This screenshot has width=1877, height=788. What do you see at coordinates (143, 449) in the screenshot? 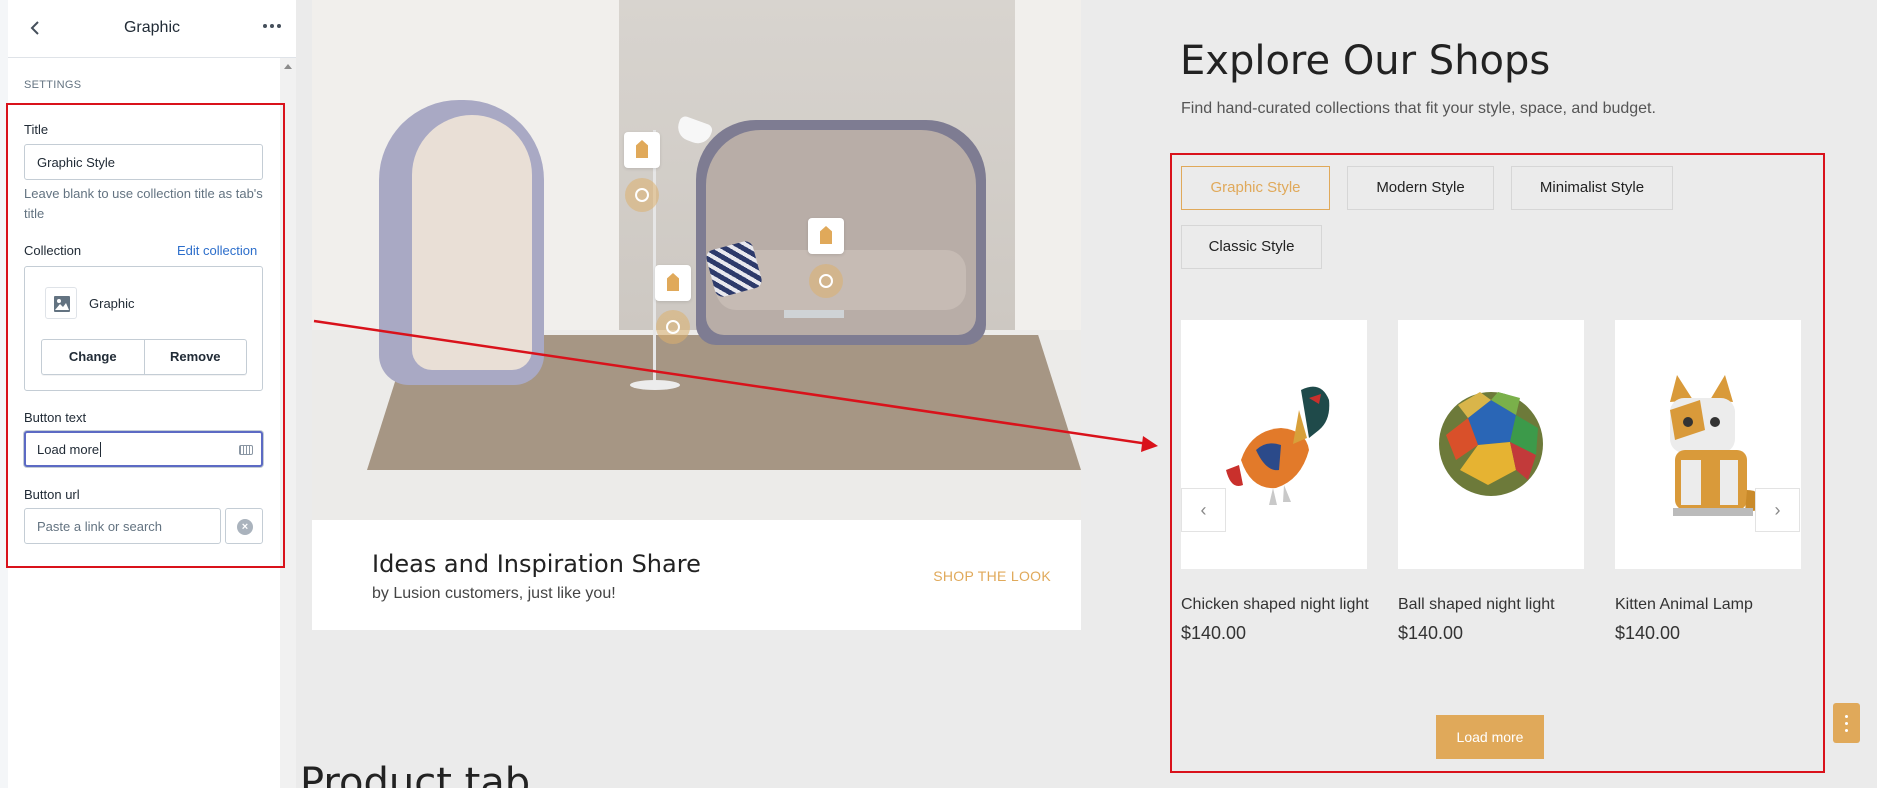
I see `button-text-input: Load more` at bounding box center [143, 449].